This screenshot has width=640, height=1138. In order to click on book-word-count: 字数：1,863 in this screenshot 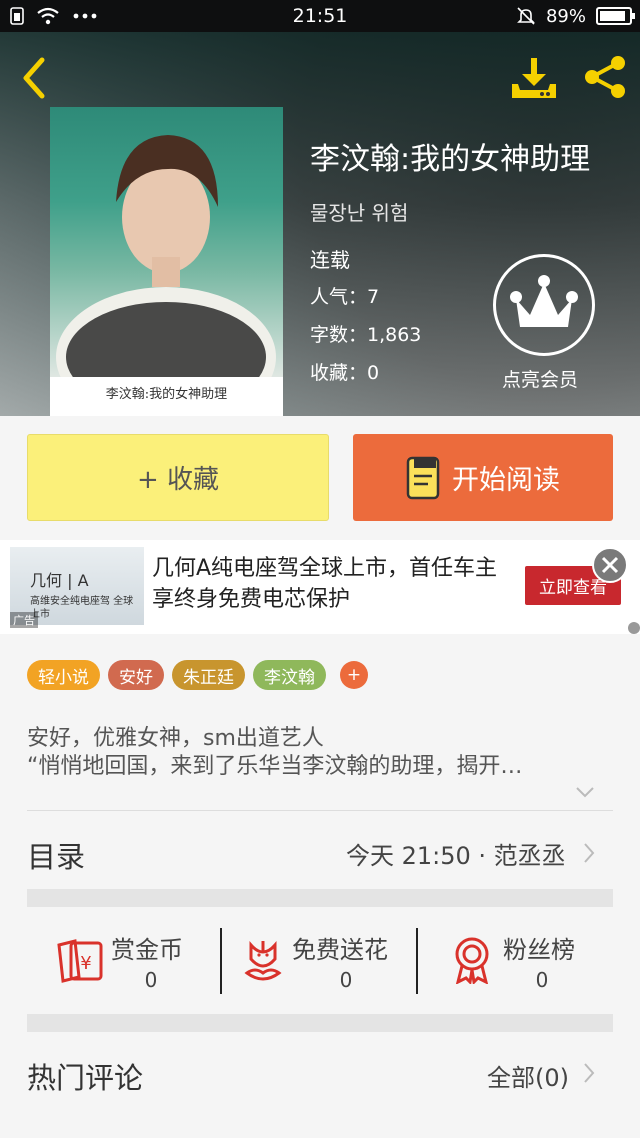, I will do `click(366, 335)`.